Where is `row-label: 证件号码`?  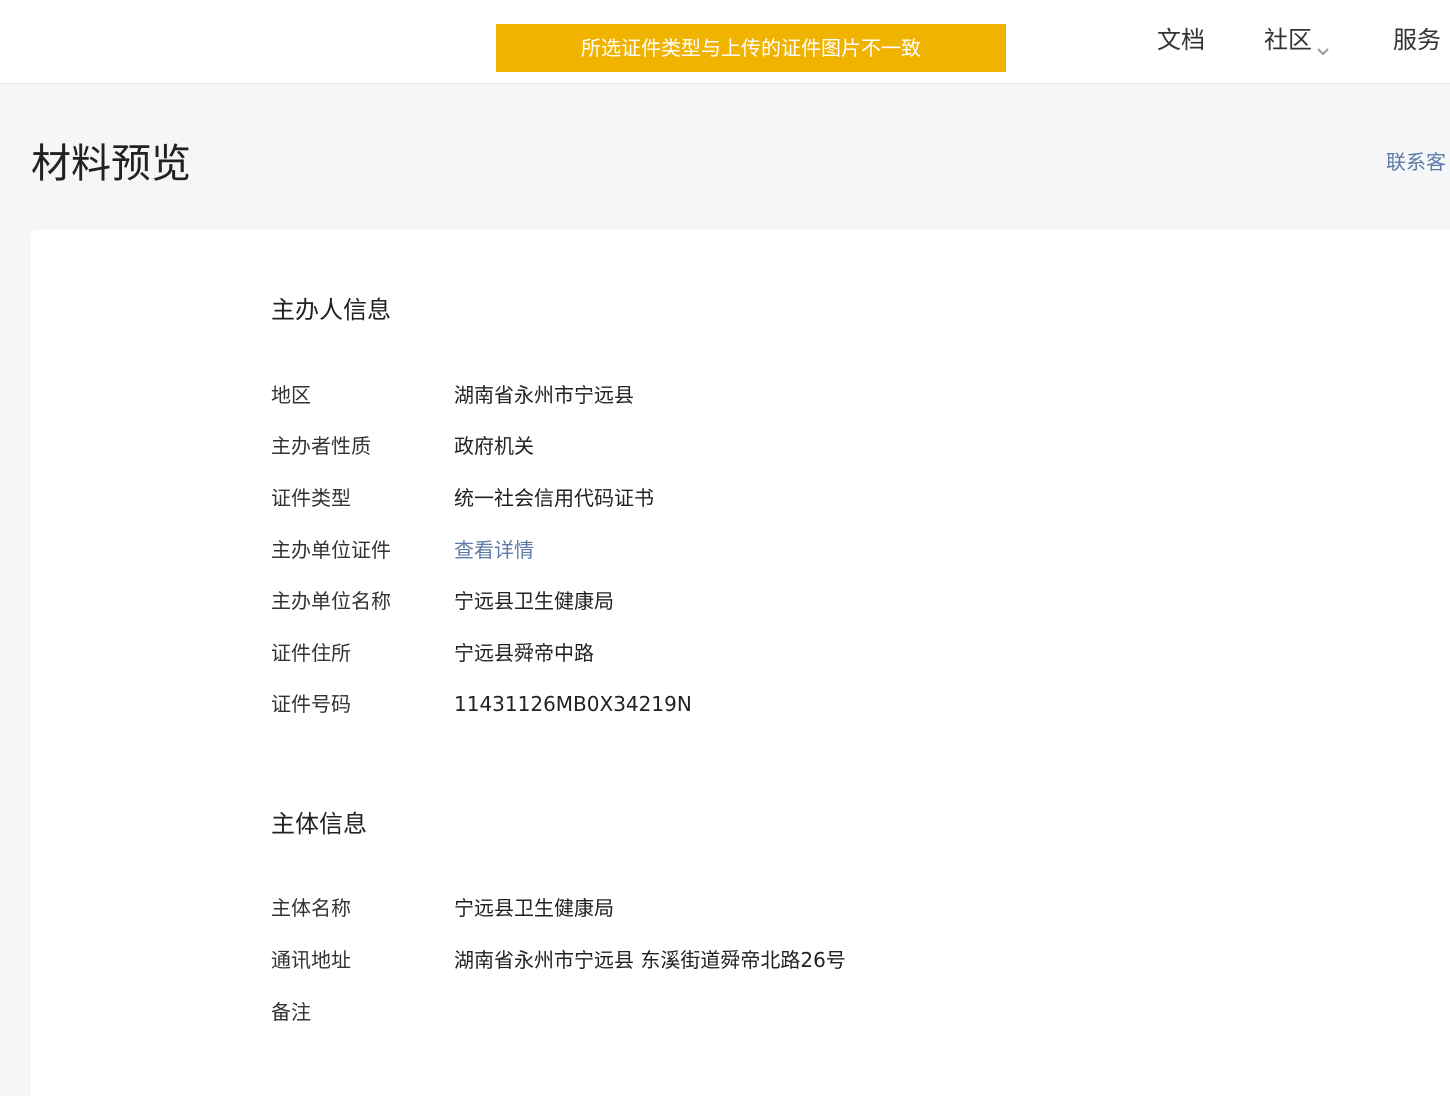 row-label: 证件号码 is located at coordinates (311, 704).